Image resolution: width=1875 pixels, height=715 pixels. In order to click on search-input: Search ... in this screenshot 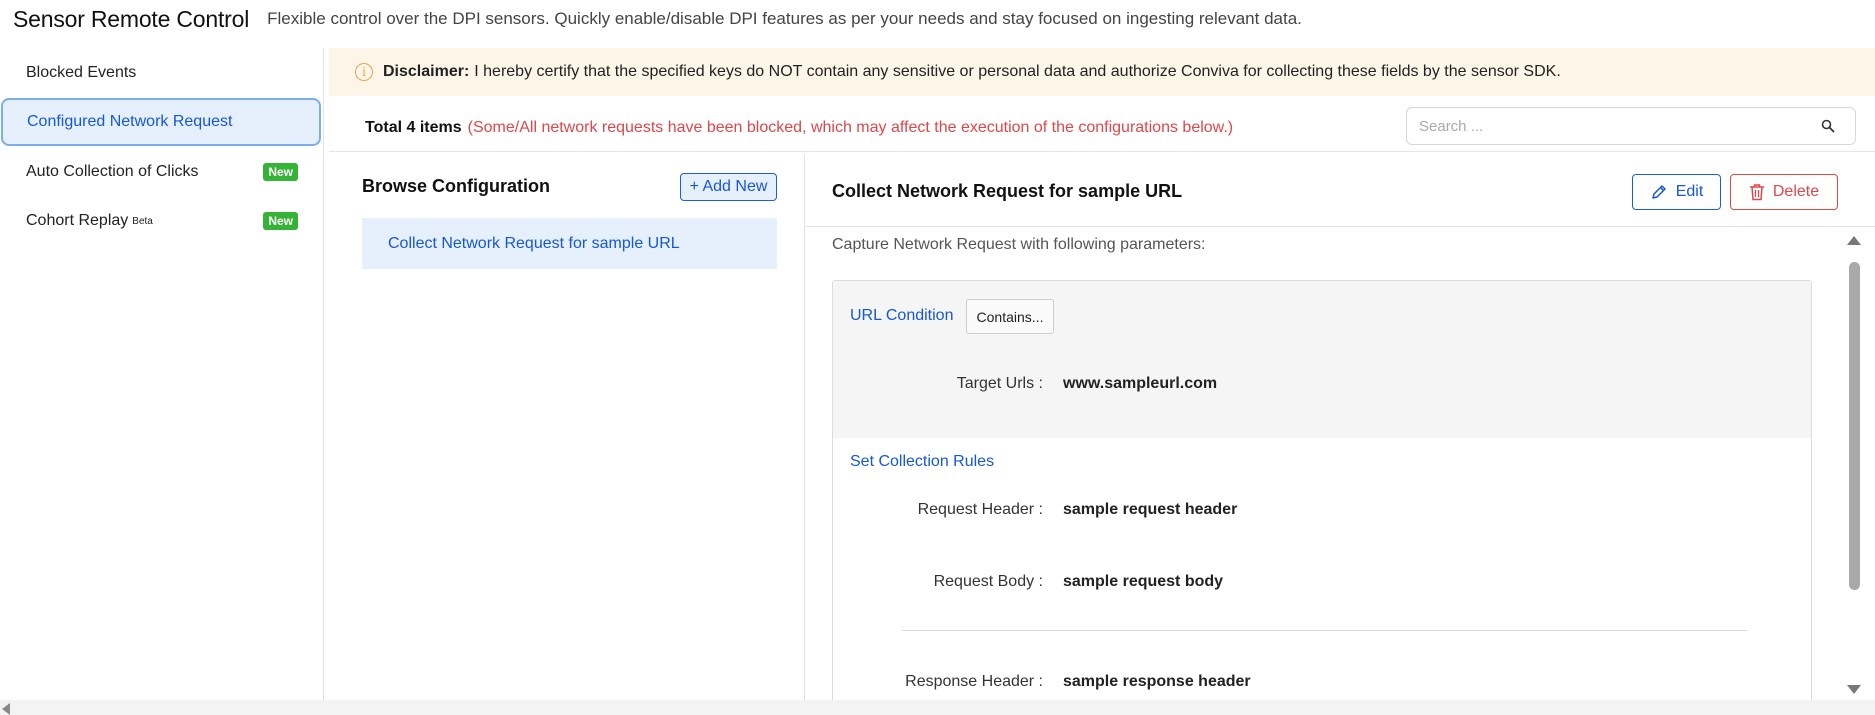, I will do `click(1631, 126)`.